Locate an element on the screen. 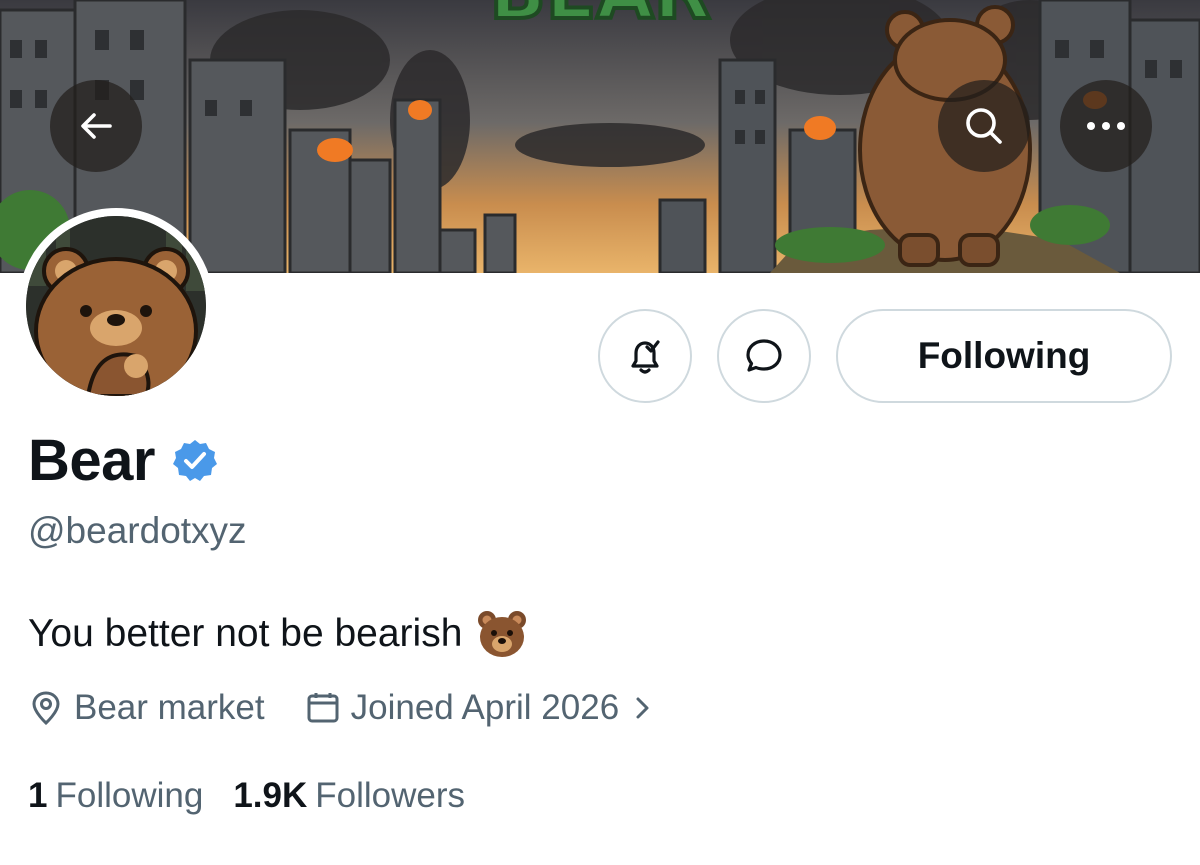  chevron-right-icon is located at coordinates (642, 708).